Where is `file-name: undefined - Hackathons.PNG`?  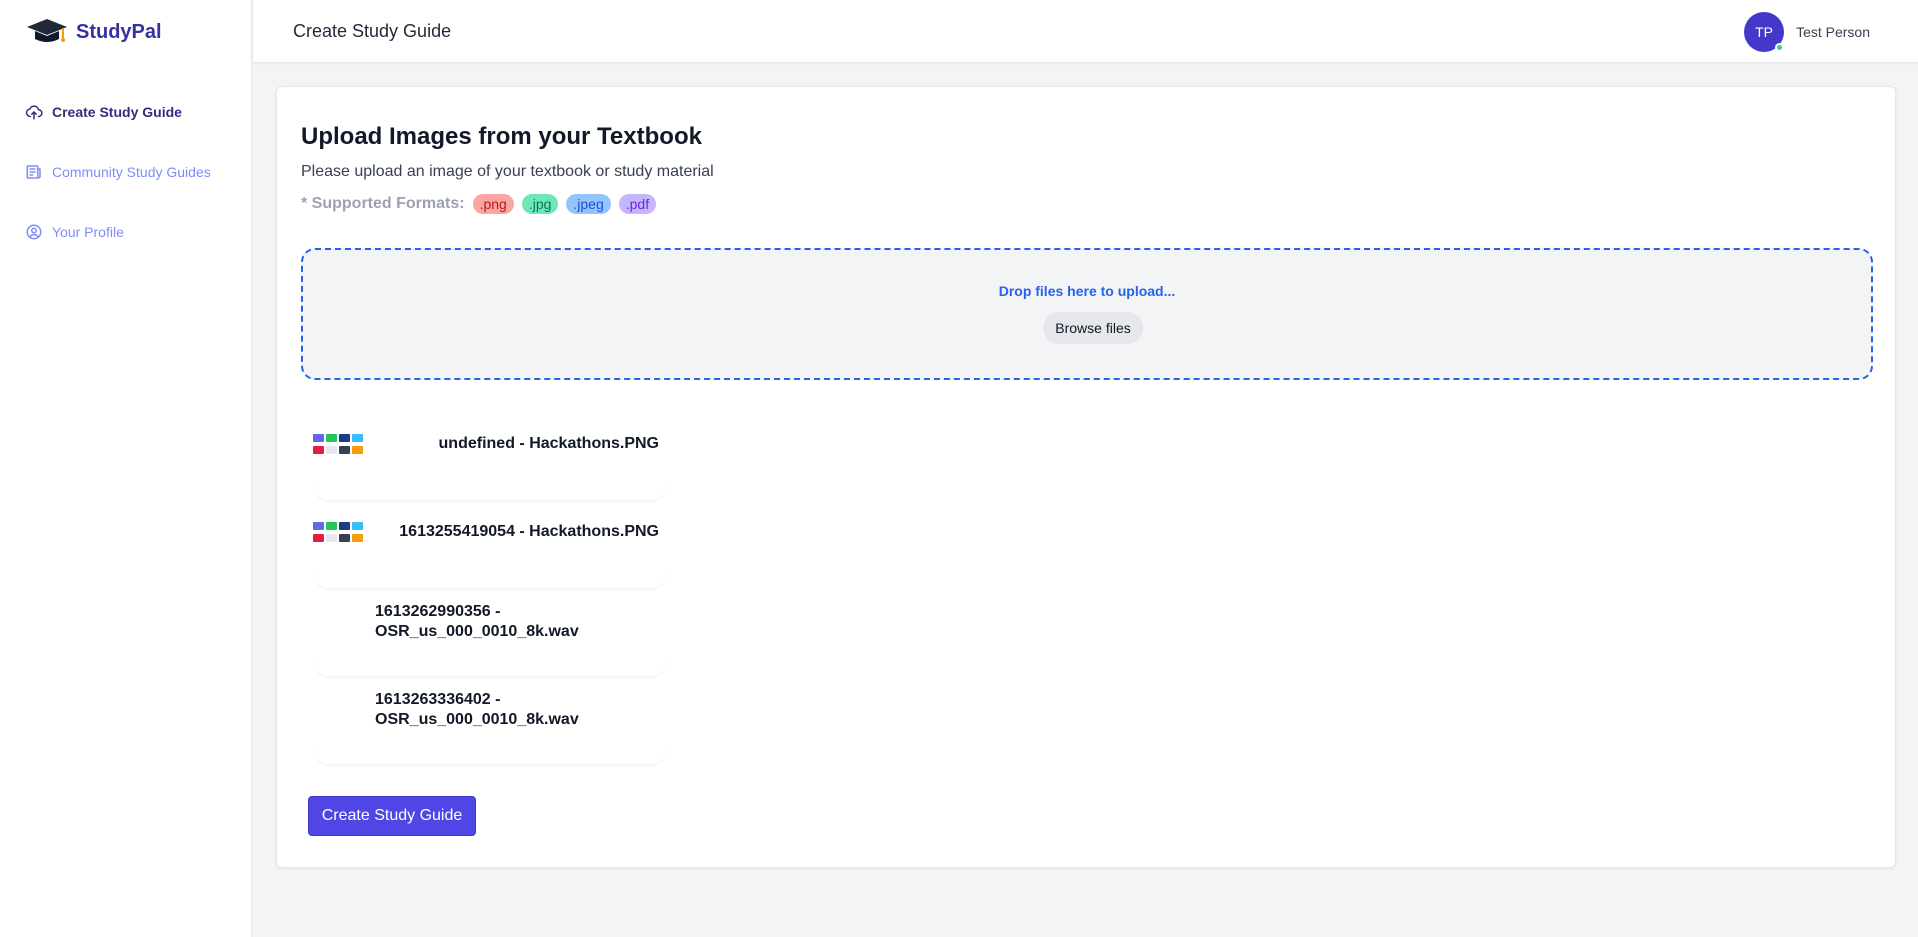
file-name: undefined - Hackathons.PNG is located at coordinates (548, 443).